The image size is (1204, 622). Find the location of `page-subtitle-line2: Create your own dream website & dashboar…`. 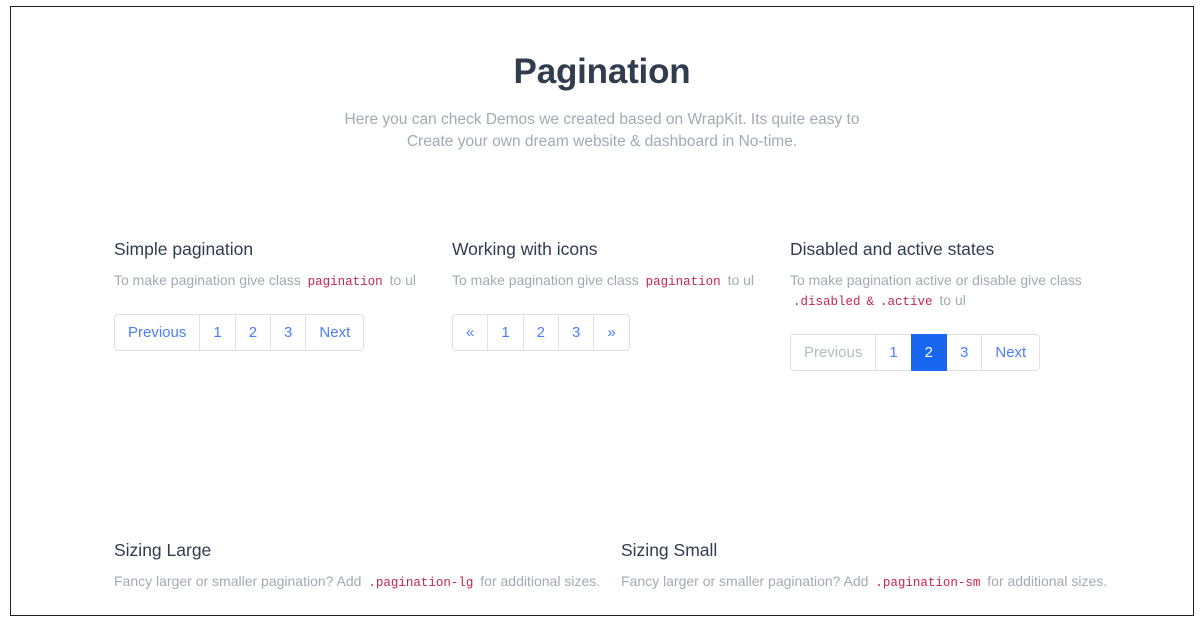

page-subtitle-line2: Create your own dream website & dashboar… is located at coordinates (602, 141).